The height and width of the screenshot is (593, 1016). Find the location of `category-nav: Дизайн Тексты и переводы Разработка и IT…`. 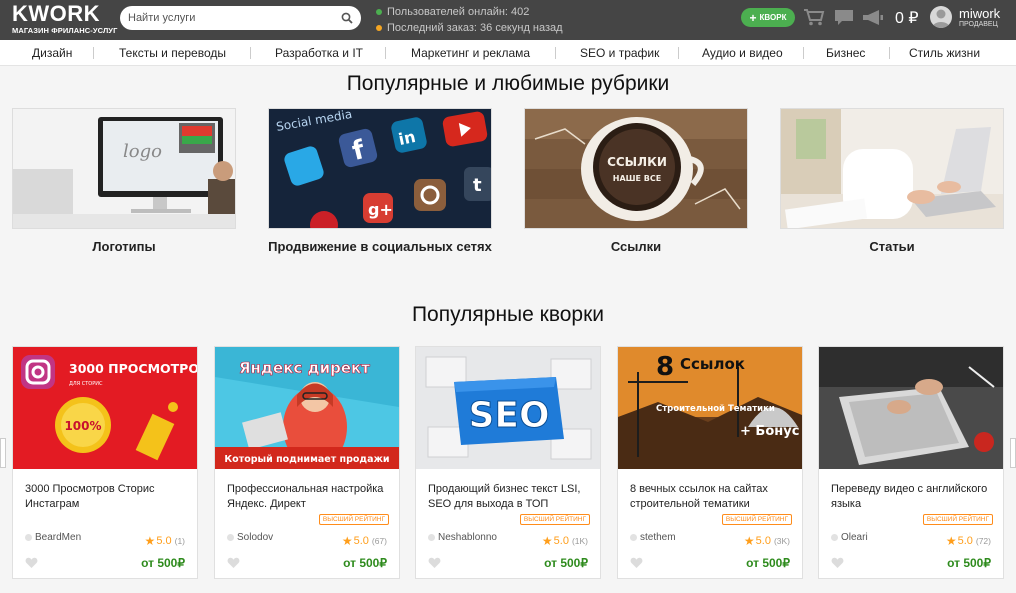

category-nav: Дизайн Тексты и переводы Разработка и IT… is located at coordinates (508, 53).